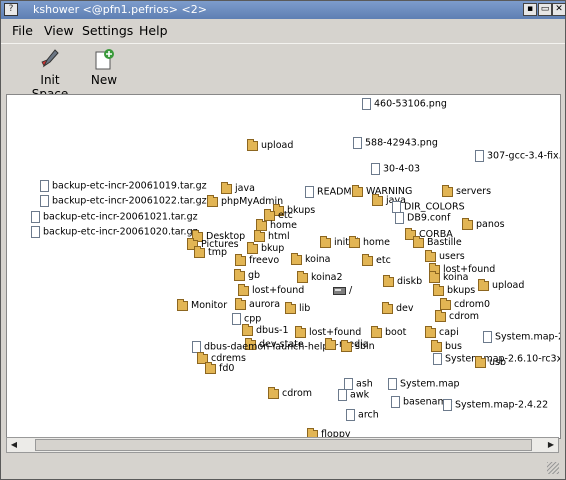 The width and height of the screenshot is (566, 480). I want to click on graph-node-users: users, so click(445, 256).